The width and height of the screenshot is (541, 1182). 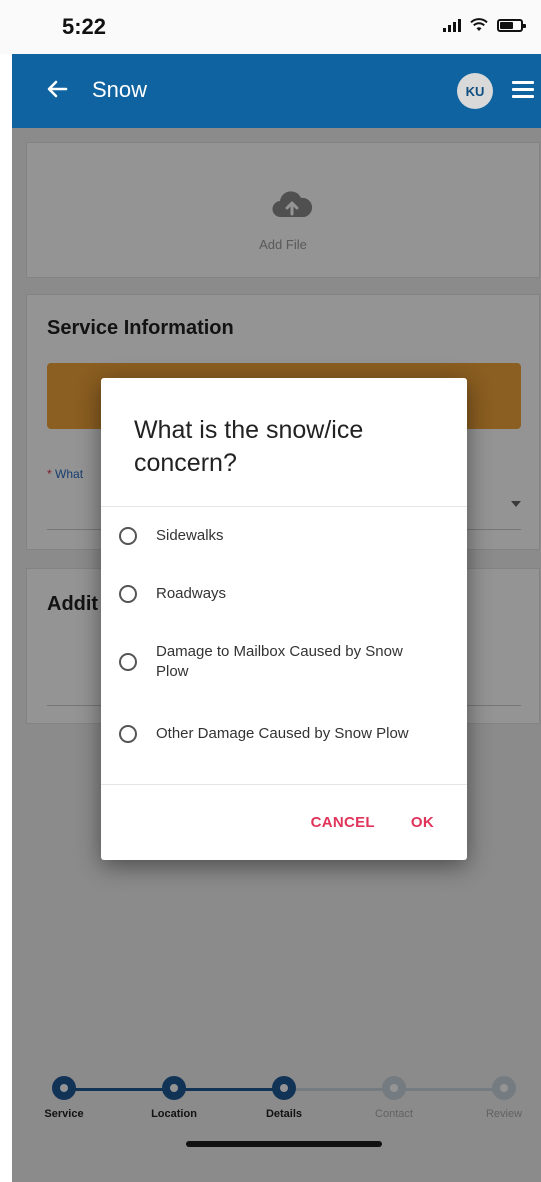 I want to click on option-label: Other Damage Caused by Snow Plow, so click(x=282, y=733).